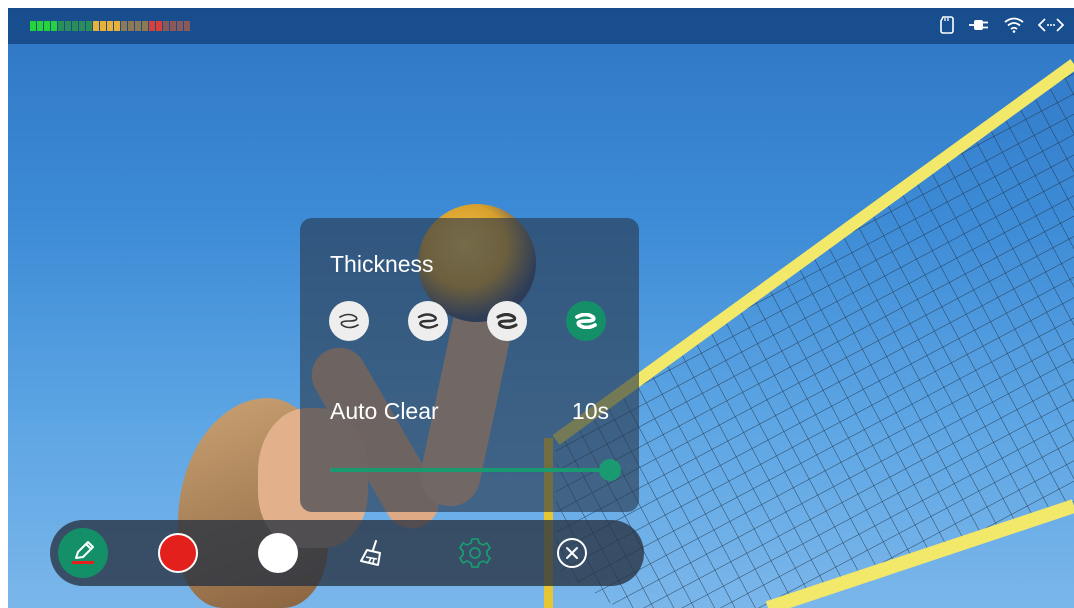 This screenshot has width=1074, height=608. Describe the element at coordinates (1051, 25) in the screenshot. I see `code-brackets-icon` at that location.